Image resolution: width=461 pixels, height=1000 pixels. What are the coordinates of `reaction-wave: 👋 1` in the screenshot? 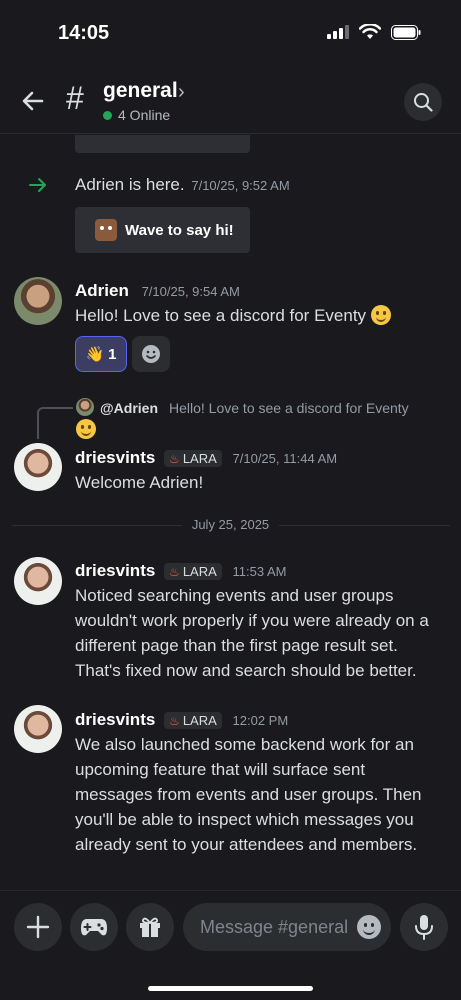 It's located at (101, 354).